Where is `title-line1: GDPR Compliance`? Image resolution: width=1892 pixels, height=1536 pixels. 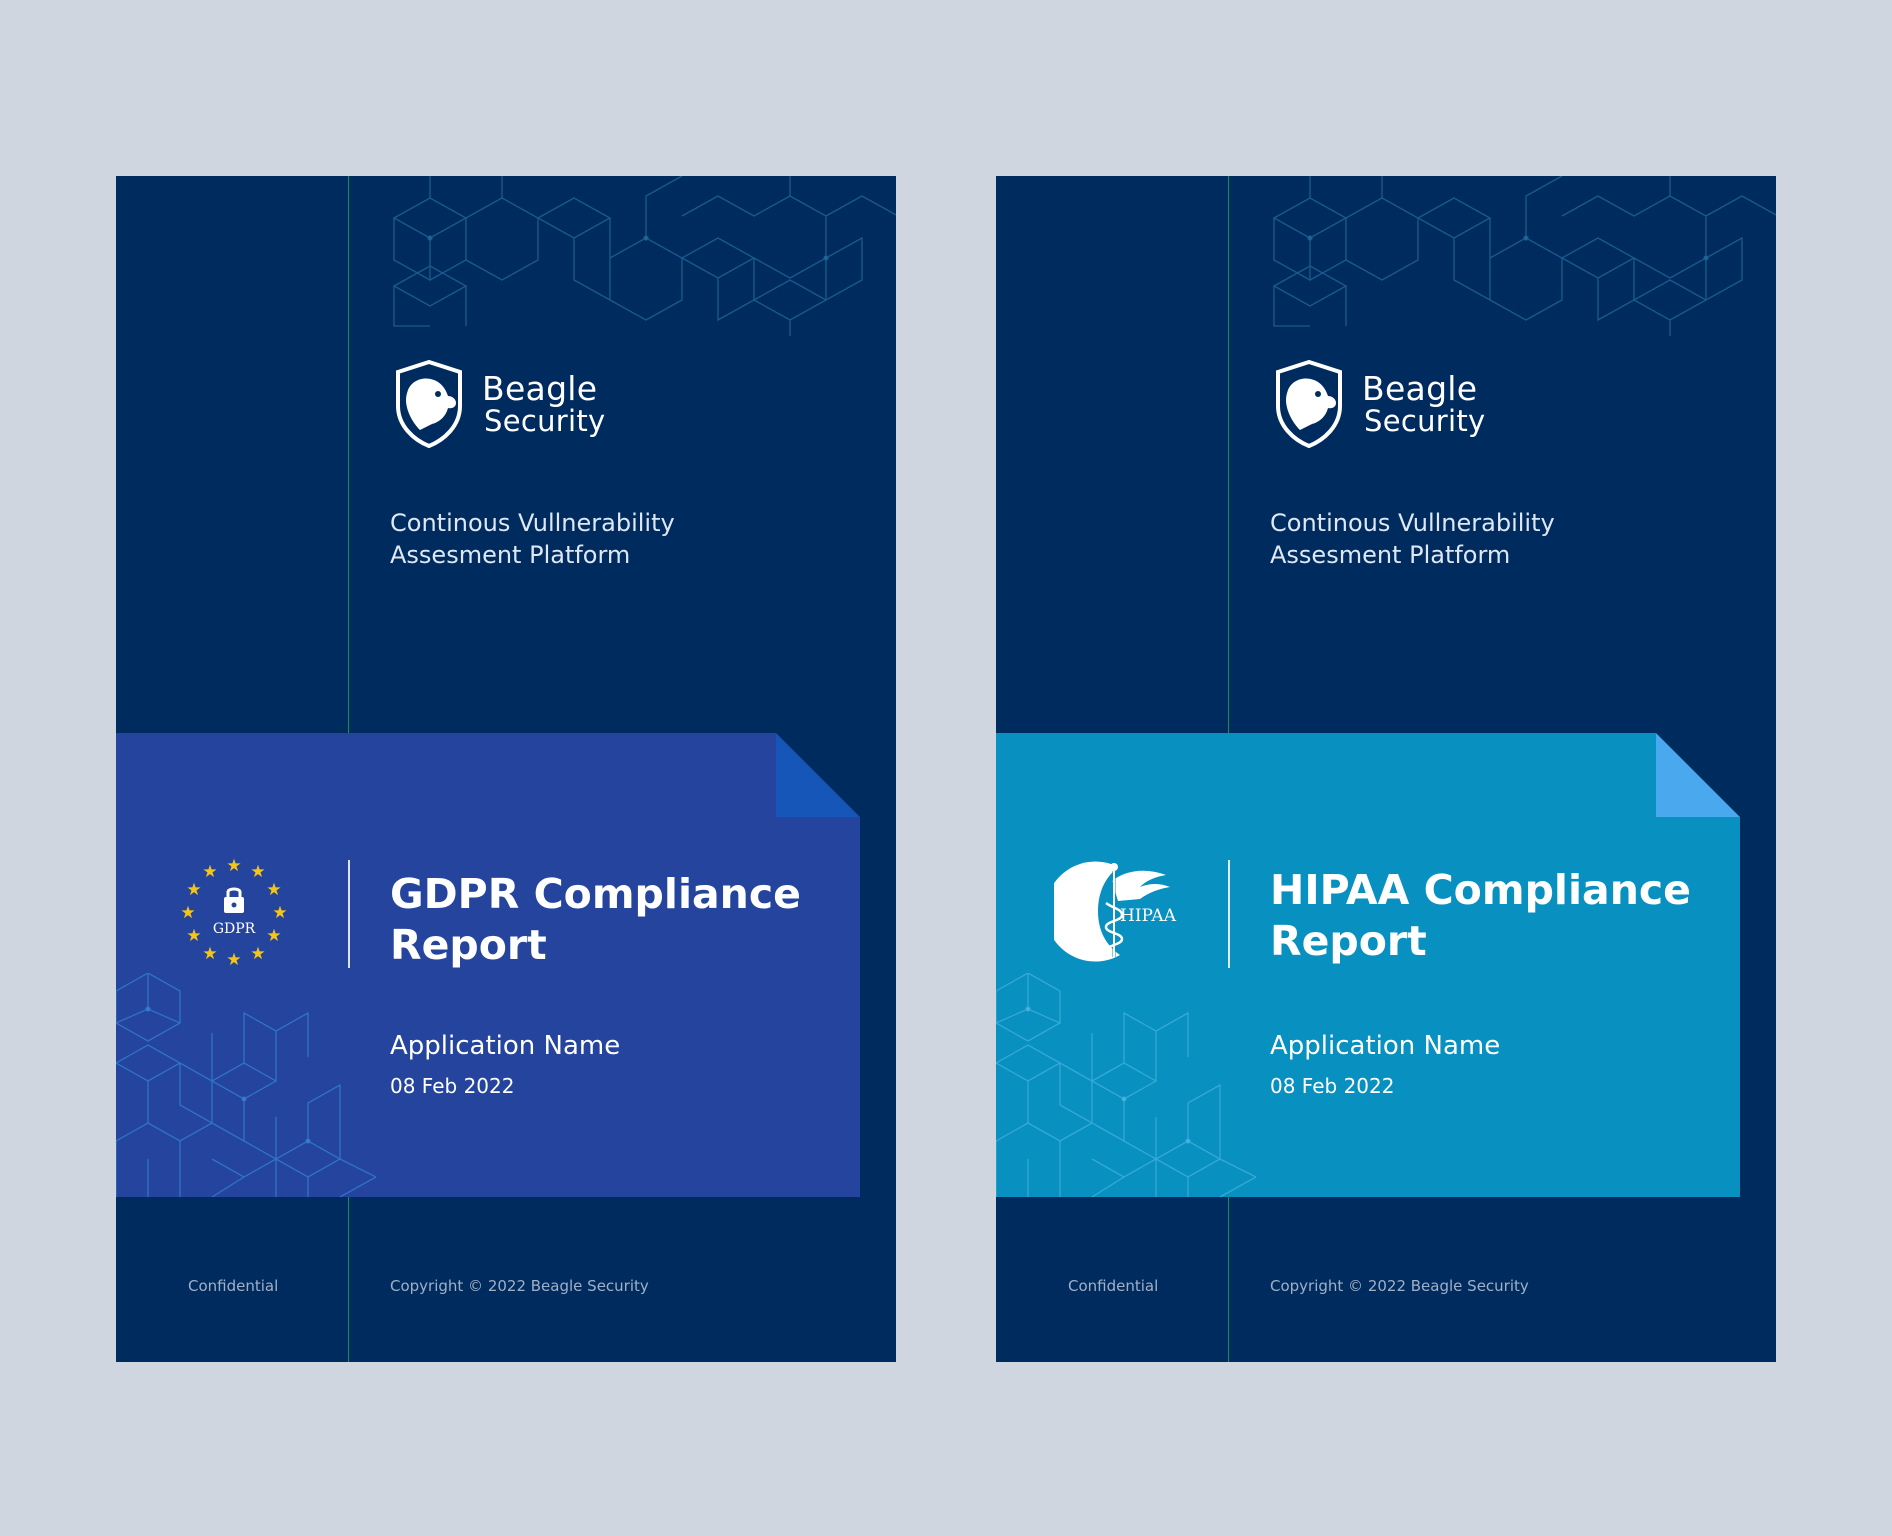
title-line1: GDPR Compliance is located at coordinates (595, 894).